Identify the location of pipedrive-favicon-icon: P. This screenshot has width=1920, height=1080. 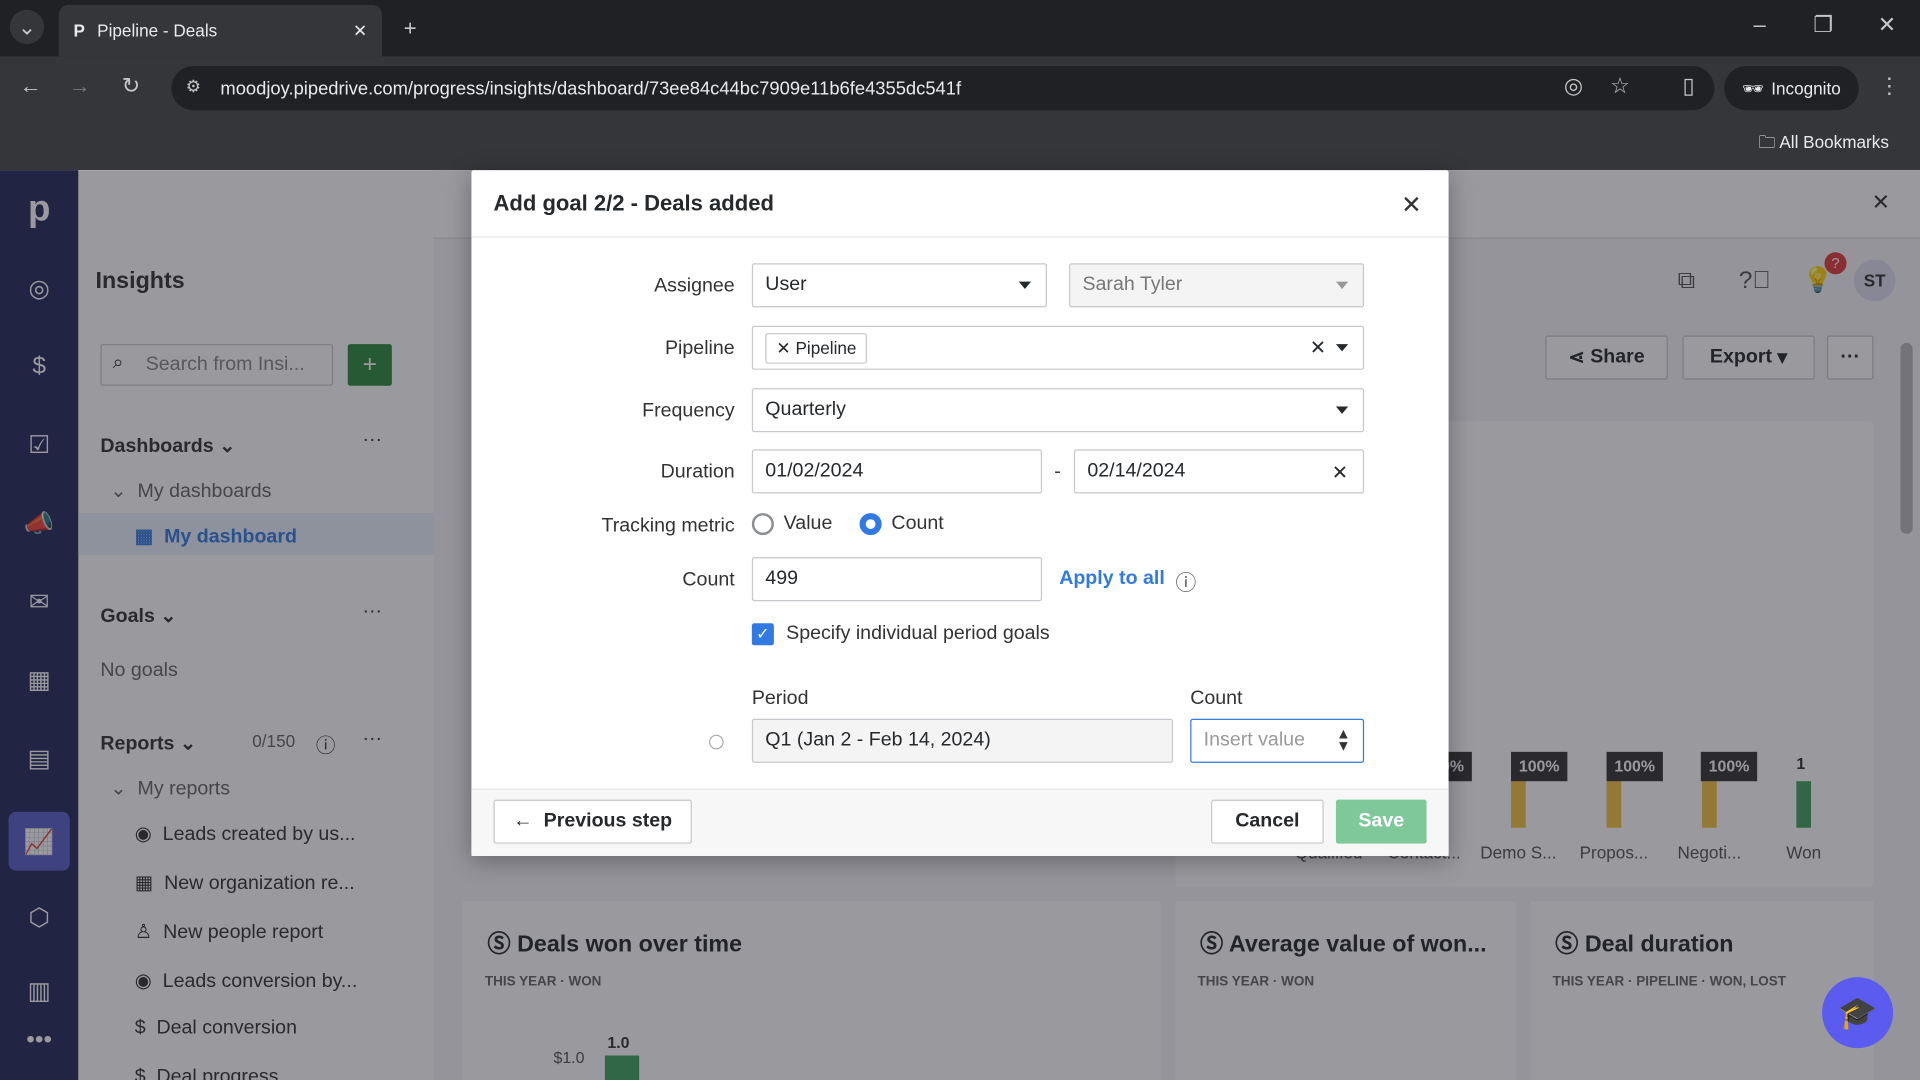
(79, 30).